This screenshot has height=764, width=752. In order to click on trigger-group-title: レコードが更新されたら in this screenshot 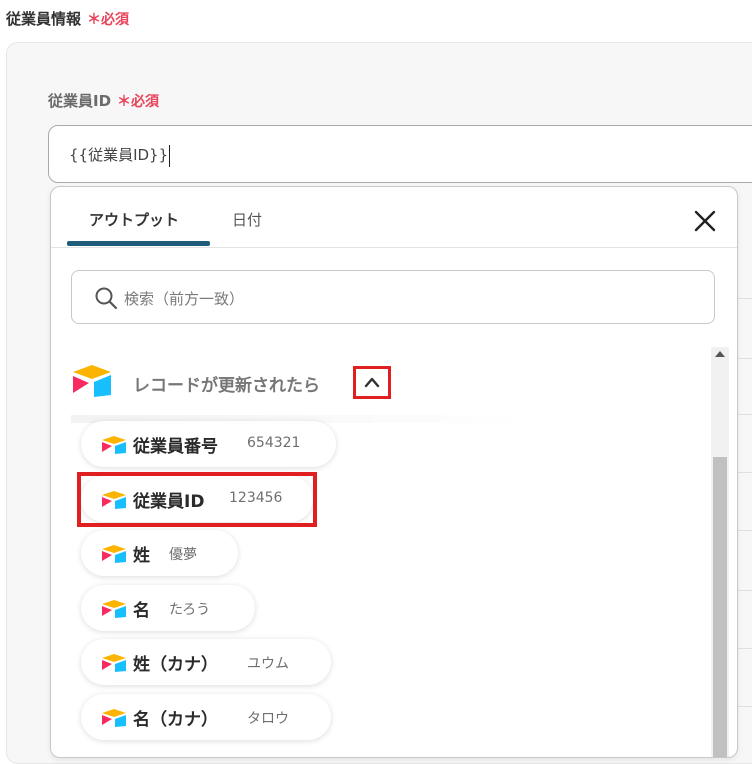, I will do `click(226, 386)`.